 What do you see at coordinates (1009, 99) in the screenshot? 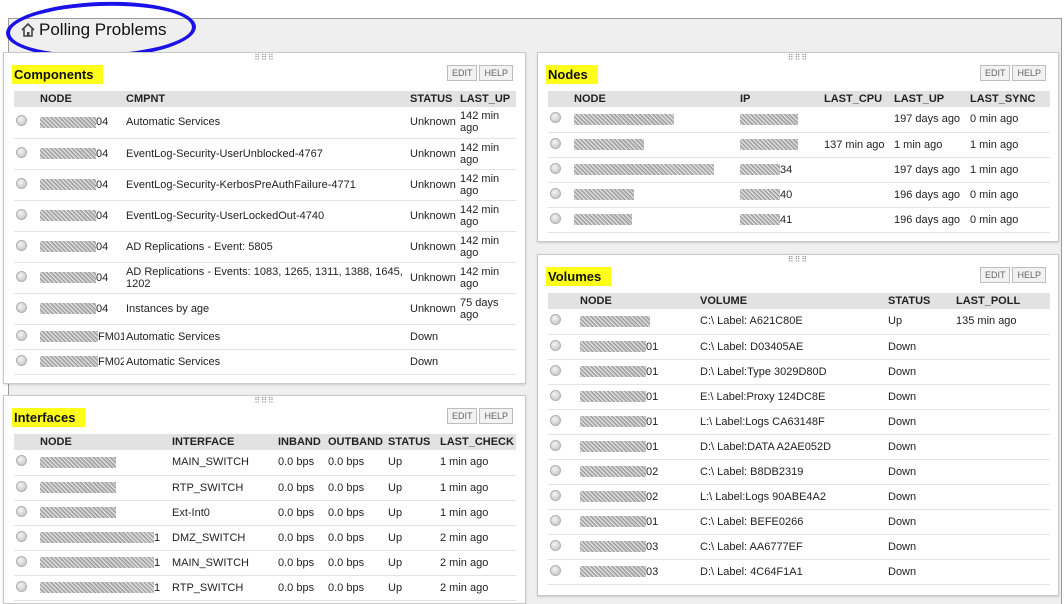
I see `column-header-last-sync: LAST_SYNC` at bounding box center [1009, 99].